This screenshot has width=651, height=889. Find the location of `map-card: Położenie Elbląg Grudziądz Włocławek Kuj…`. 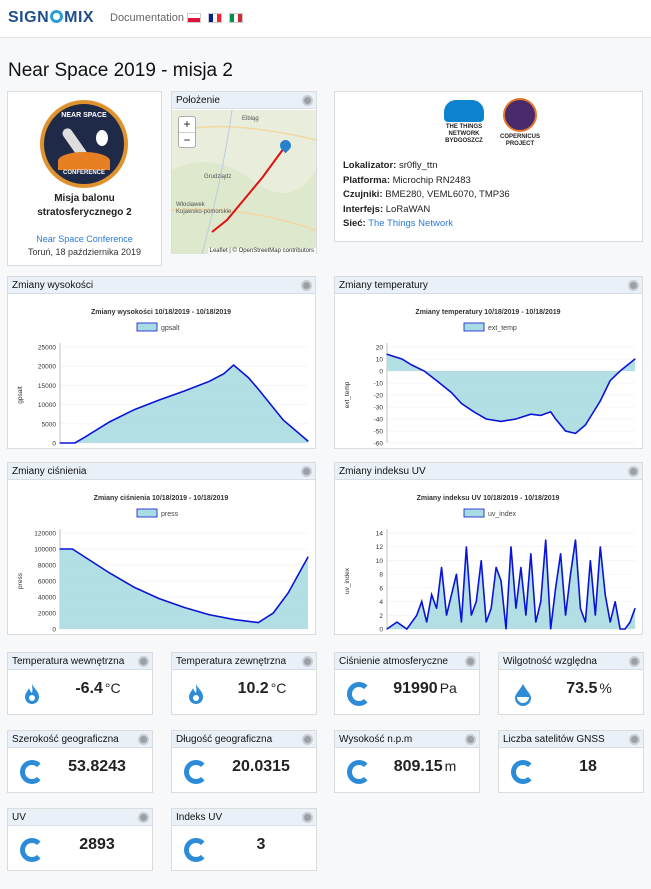

map-card: Położenie Elbląg Grudziądz Włocławek Kuj… is located at coordinates (244, 172).